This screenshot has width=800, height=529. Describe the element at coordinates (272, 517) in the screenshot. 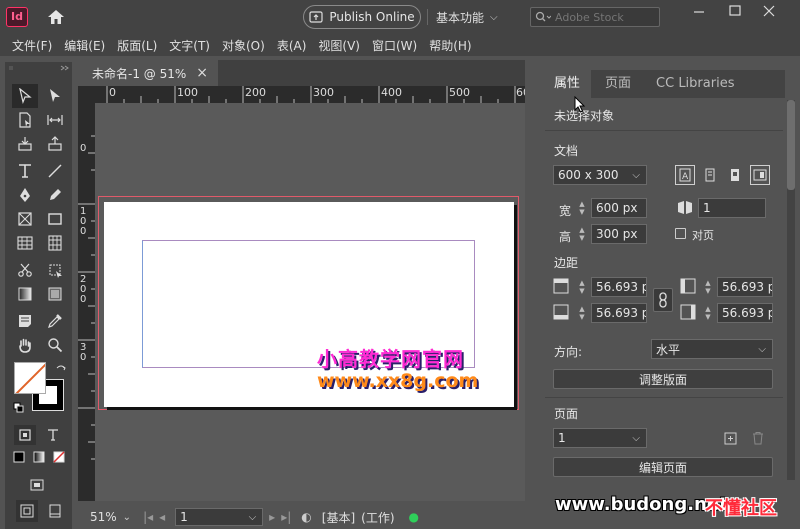

I see `next-page-icon: ▸` at that location.